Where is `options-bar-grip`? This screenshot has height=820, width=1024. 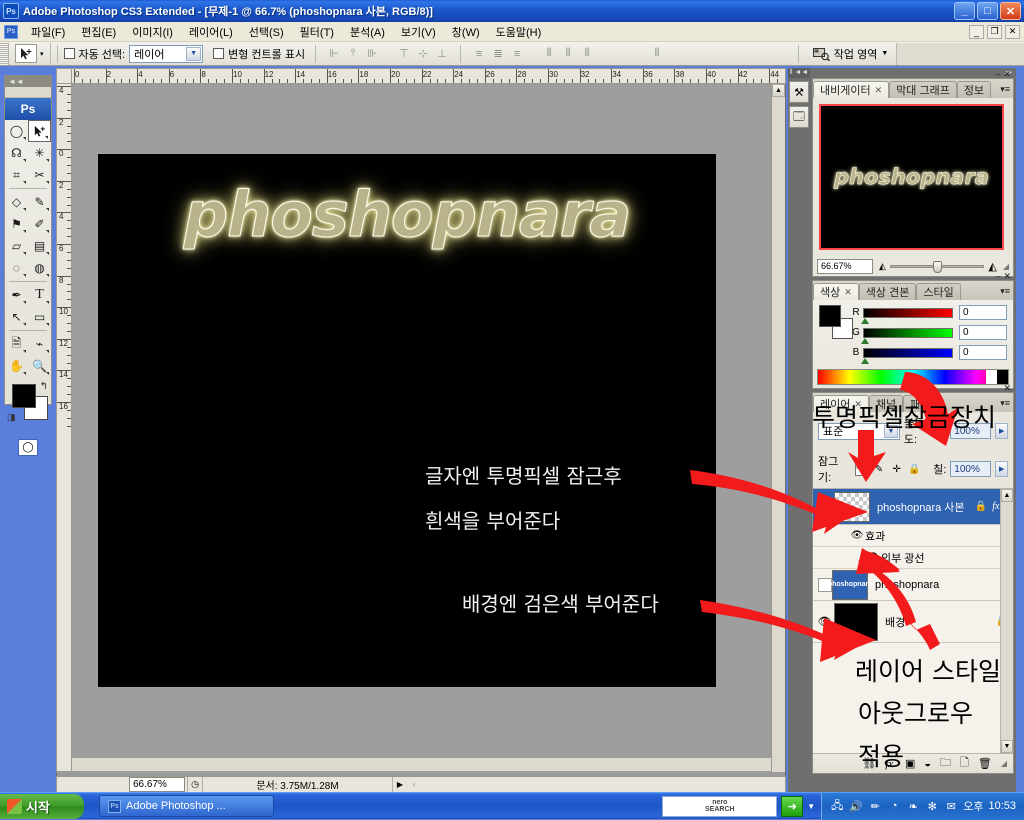
options-bar-grip is located at coordinates (4, 53).